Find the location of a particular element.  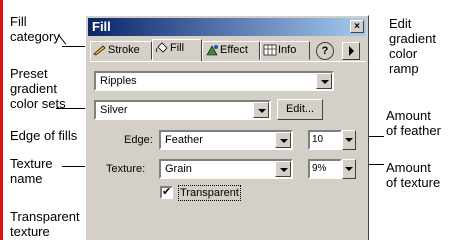

callout-amount-feather: Amount of feather is located at coordinates (413, 123).